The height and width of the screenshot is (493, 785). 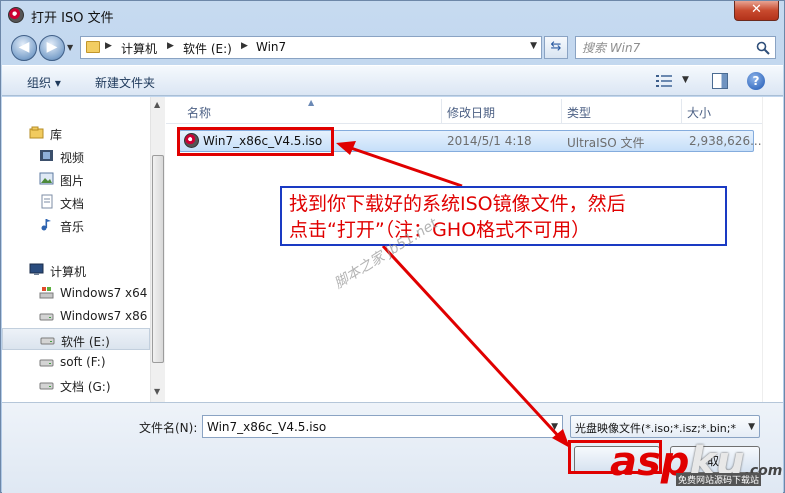 I want to click on nav-item-drive-f: soft (F:), so click(x=76, y=362).